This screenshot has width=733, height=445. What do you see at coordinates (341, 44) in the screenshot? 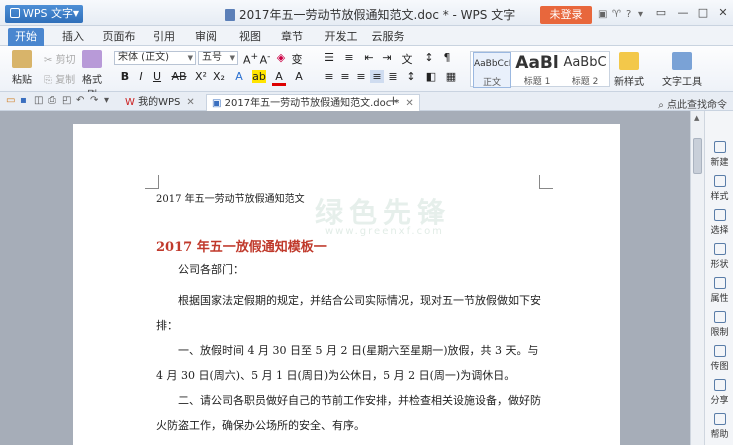
I see `tab-developer: 开发工具` at bounding box center [341, 44].